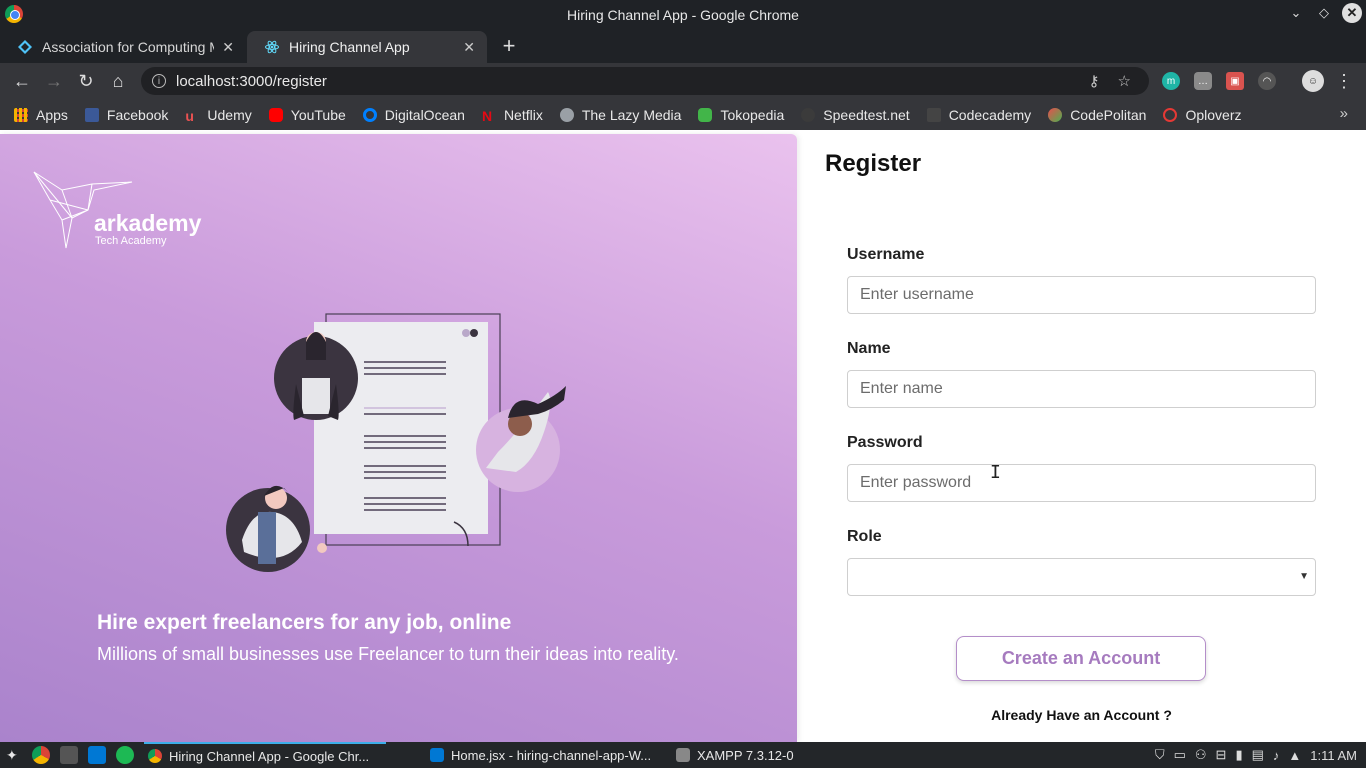 The height and width of the screenshot is (768, 1366). I want to click on clipboard-icon: ▤, so click(1258, 755).